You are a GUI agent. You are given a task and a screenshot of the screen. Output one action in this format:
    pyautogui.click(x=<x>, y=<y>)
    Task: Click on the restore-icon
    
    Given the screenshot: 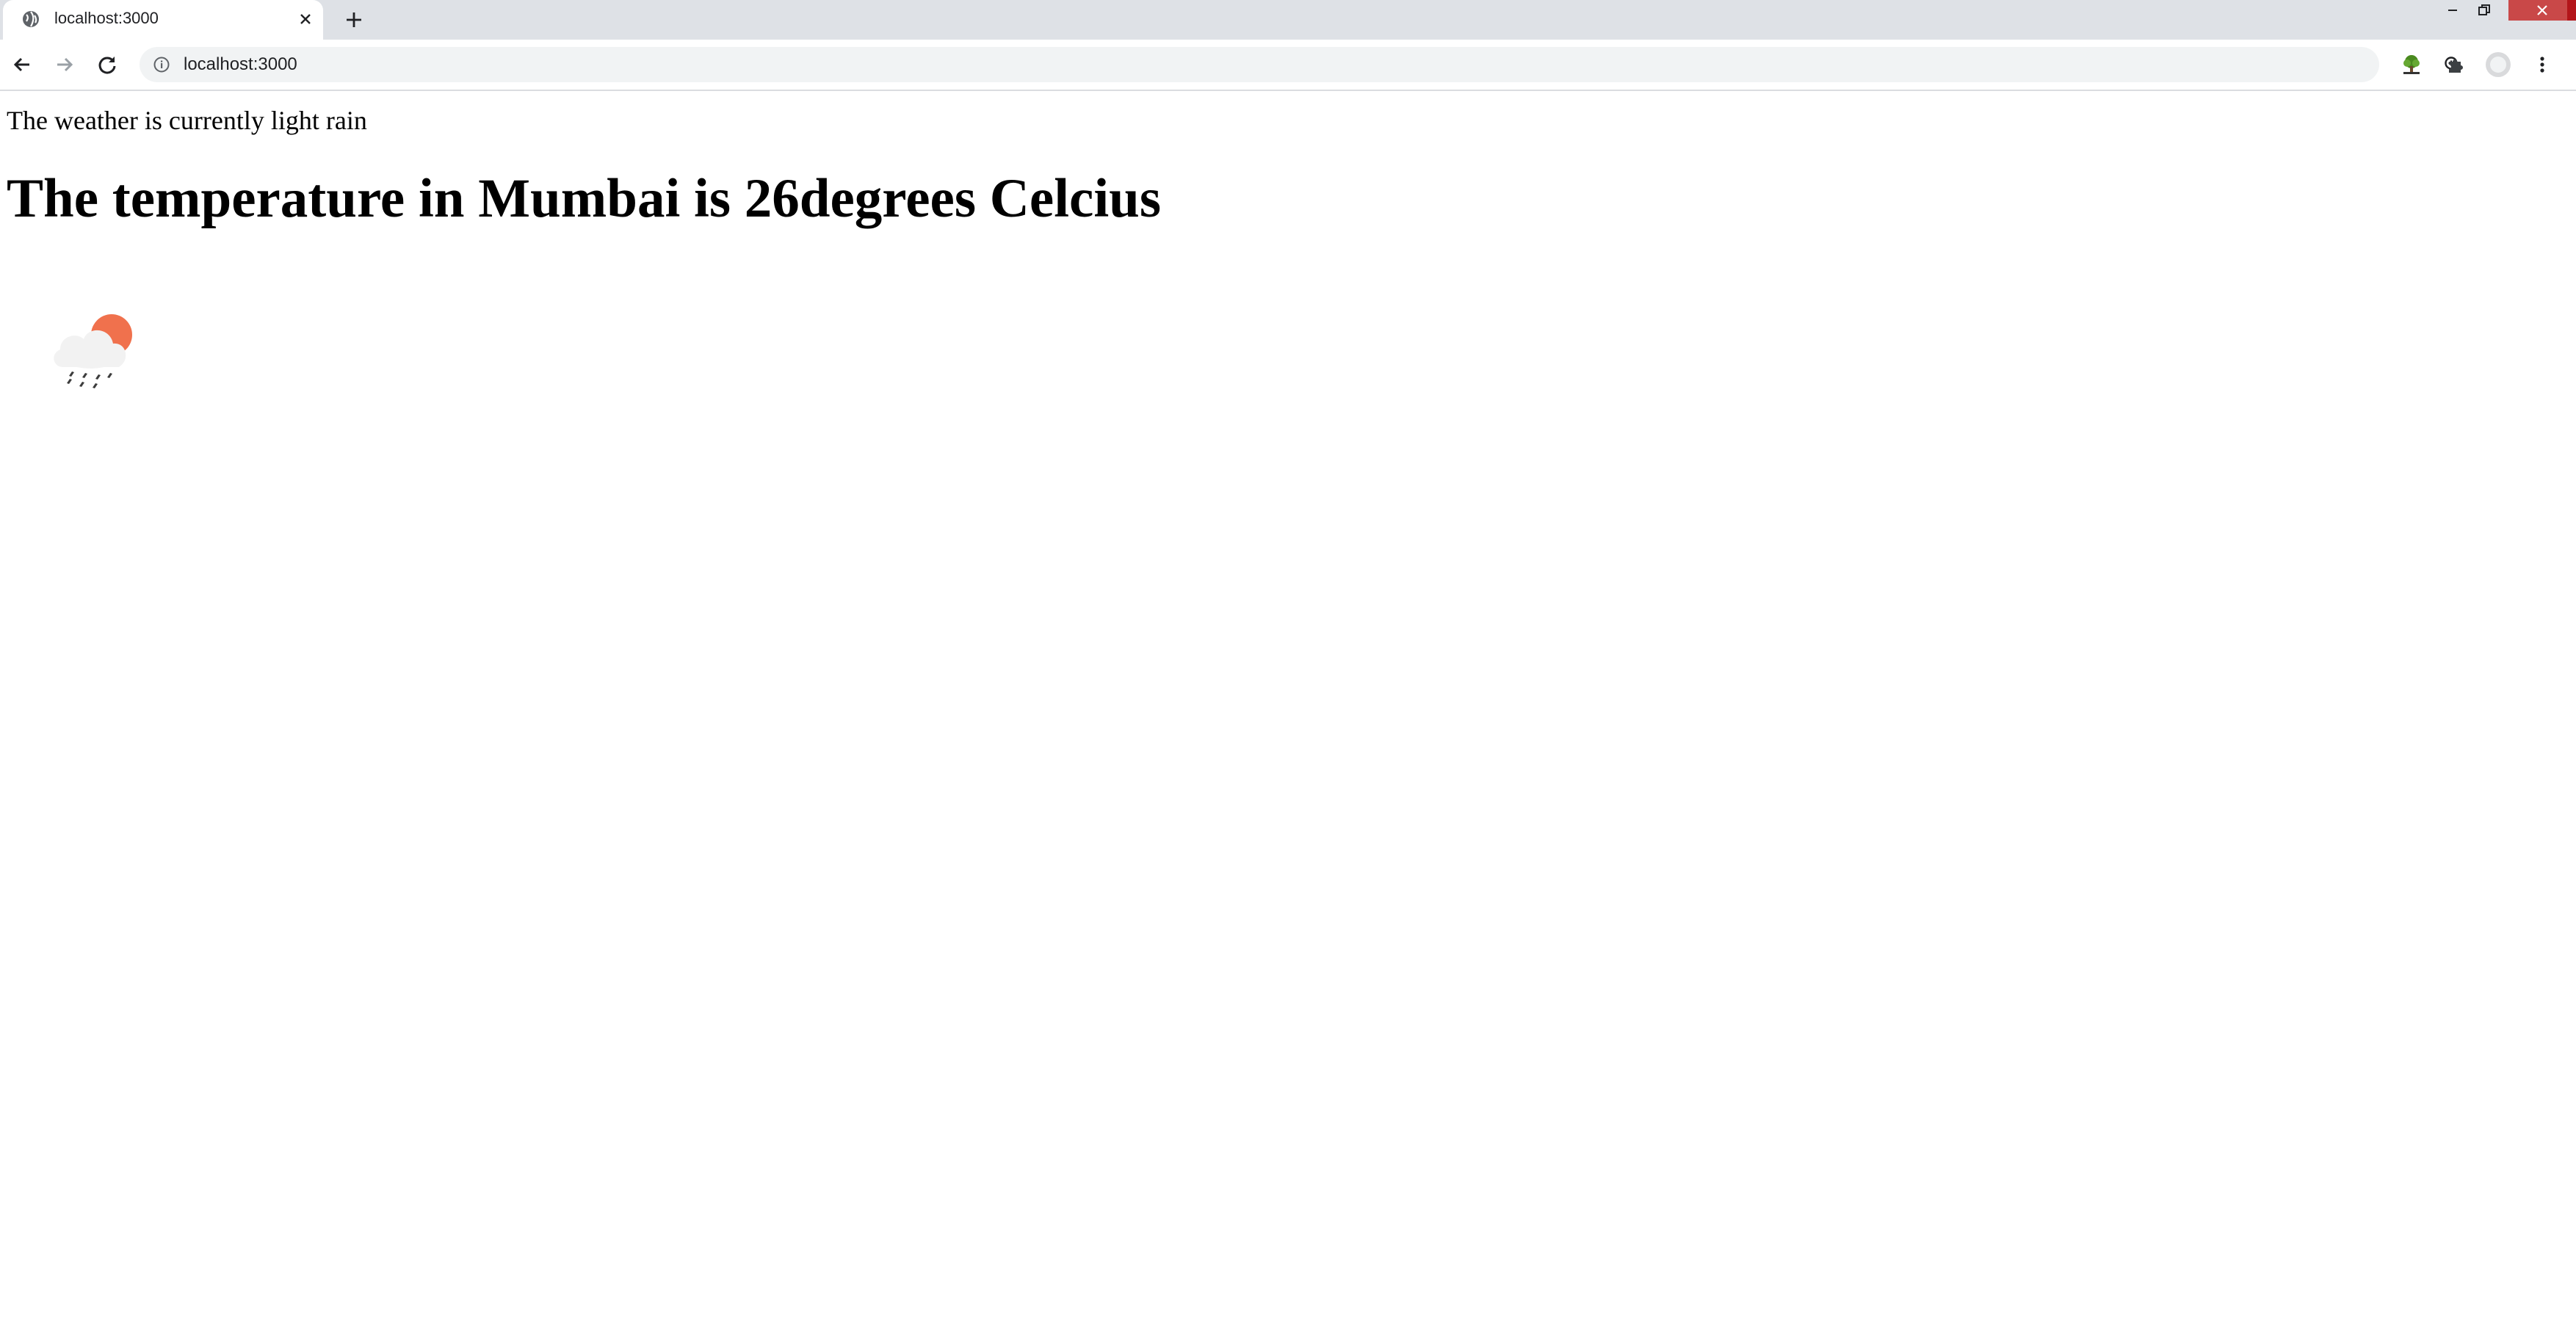 What is the action you would take?
    pyautogui.click(x=2484, y=10)
    